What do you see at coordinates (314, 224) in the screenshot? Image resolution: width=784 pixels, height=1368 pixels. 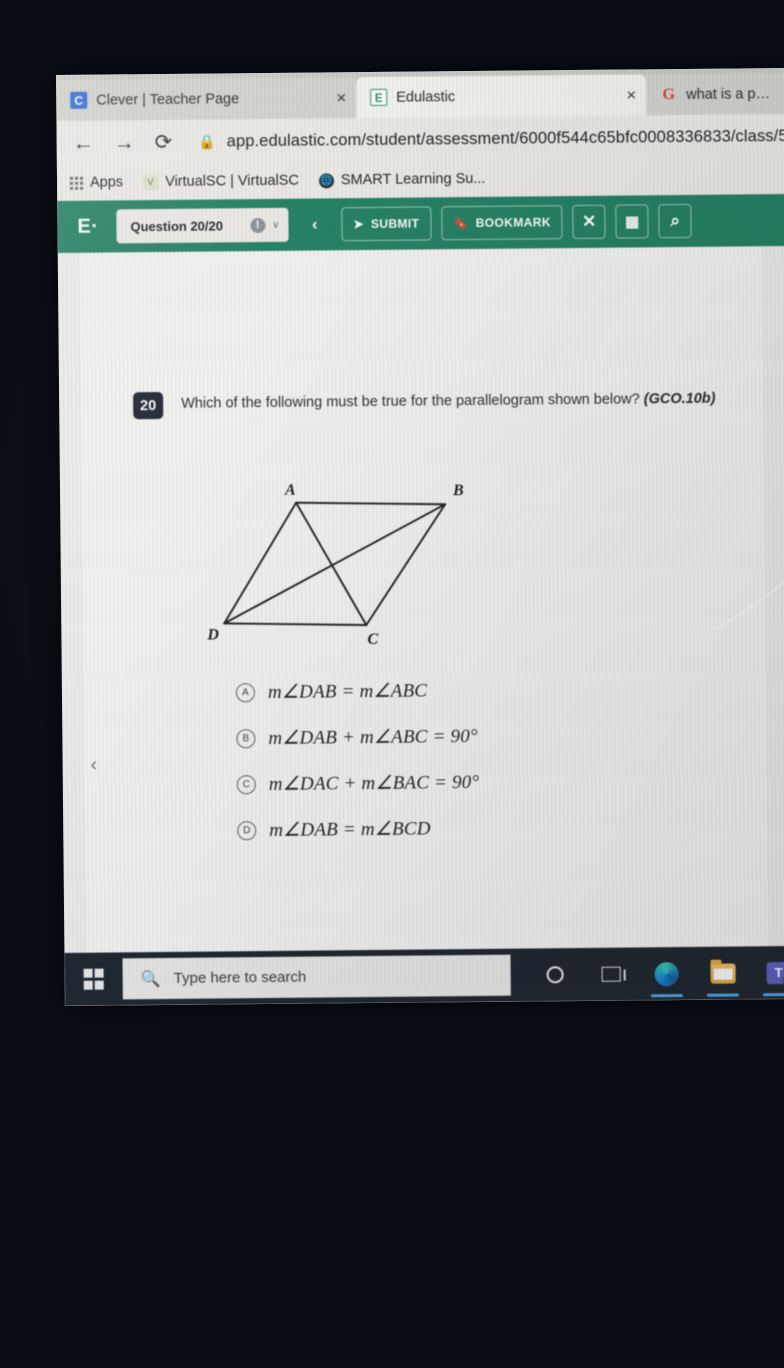 I see `previous-question-button: ‹` at bounding box center [314, 224].